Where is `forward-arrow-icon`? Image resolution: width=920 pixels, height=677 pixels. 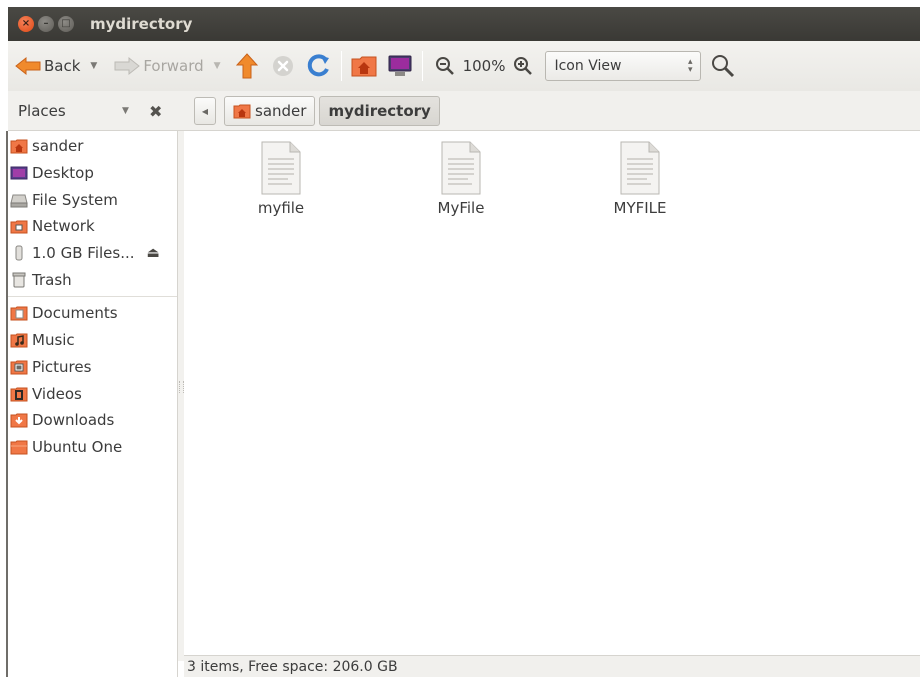 forward-arrow-icon is located at coordinates (127, 66).